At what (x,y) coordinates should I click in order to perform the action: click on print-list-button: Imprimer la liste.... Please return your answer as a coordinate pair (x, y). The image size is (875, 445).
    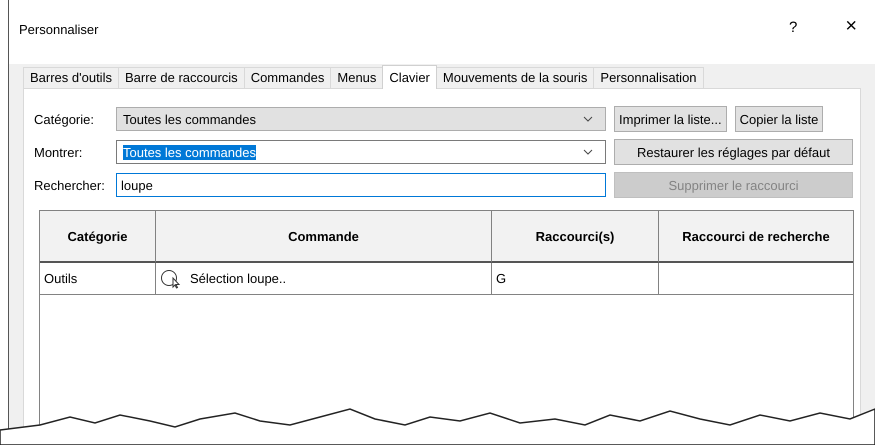
    Looking at the image, I should click on (670, 119).